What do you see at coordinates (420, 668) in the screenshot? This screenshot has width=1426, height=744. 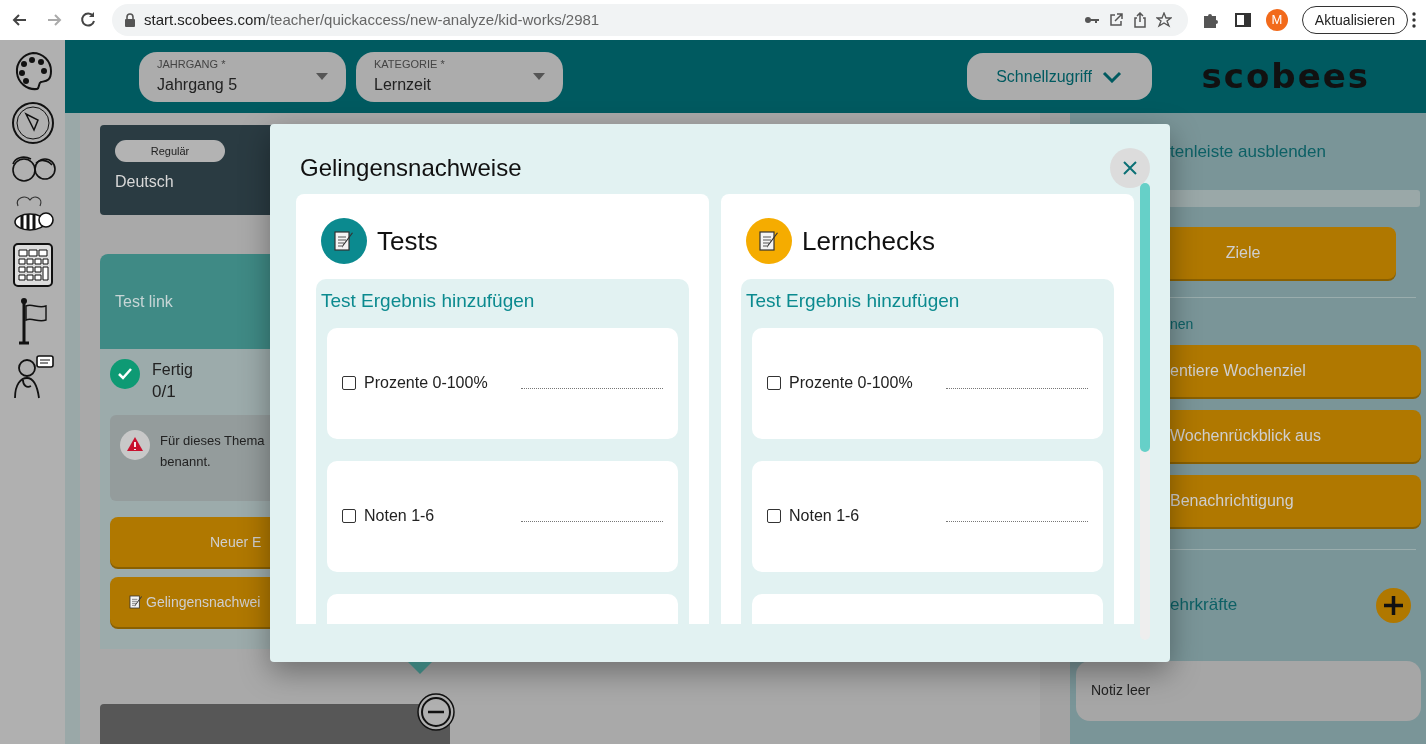 I see `pointer-triangle` at bounding box center [420, 668].